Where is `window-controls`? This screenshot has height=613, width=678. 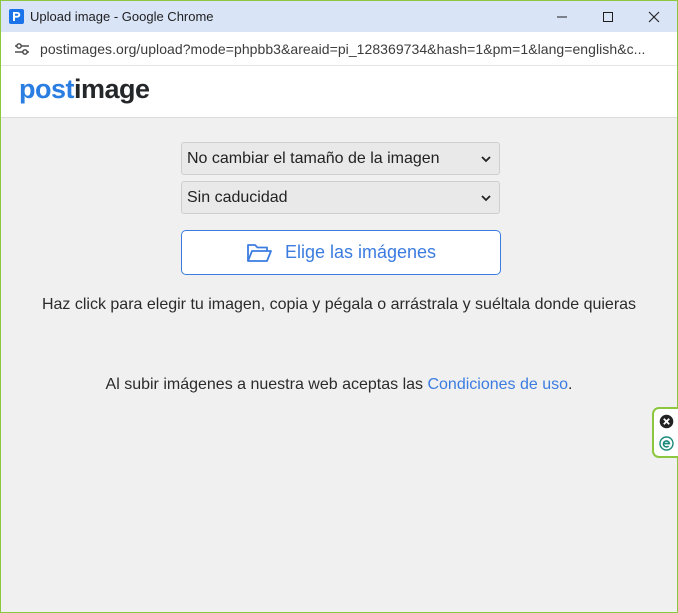
window-controls is located at coordinates (608, 16).